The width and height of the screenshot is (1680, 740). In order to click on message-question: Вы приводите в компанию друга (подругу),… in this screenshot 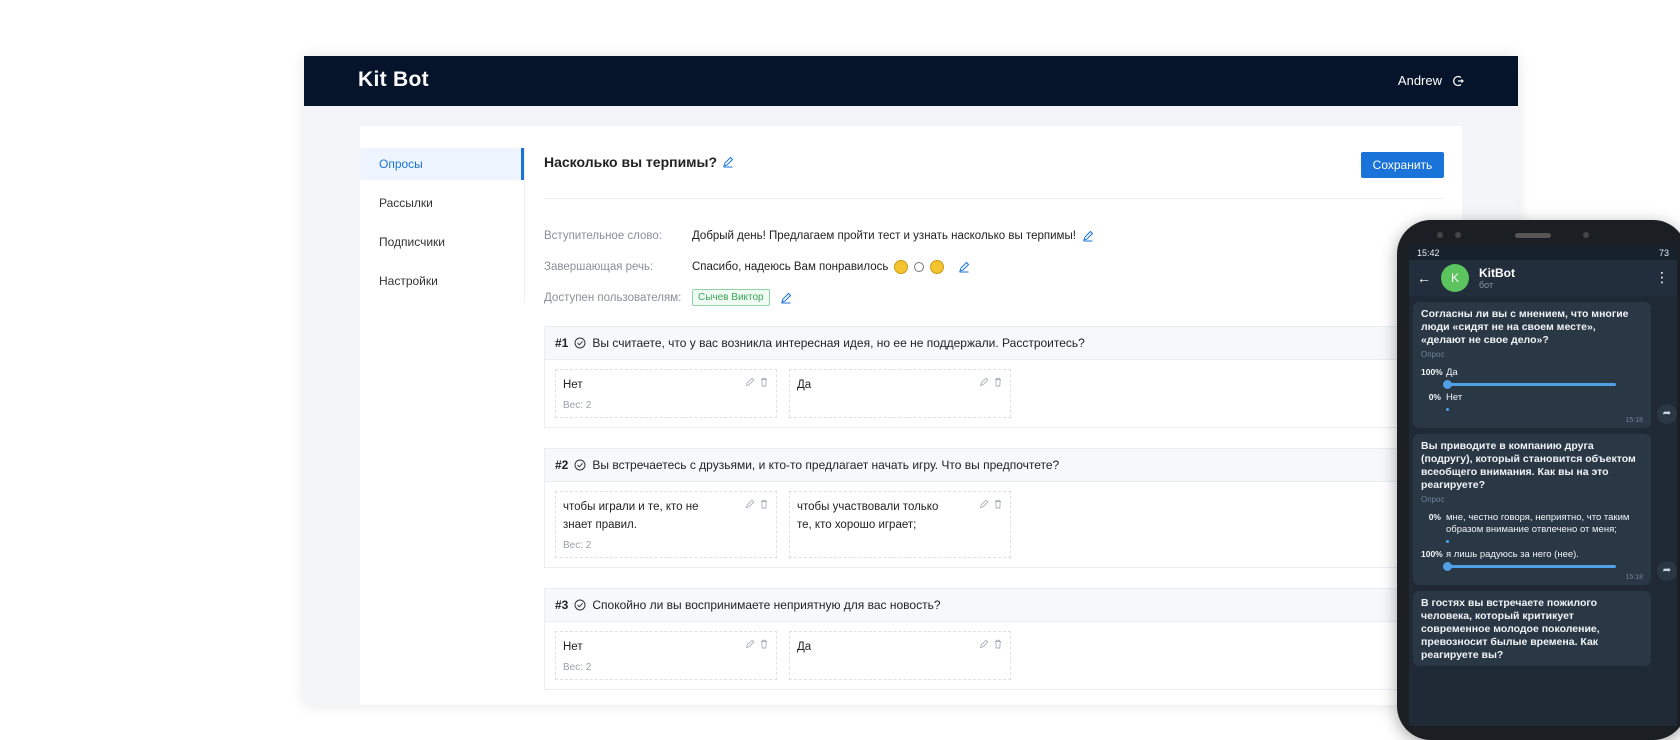, I will do `click(1528, 465)`.